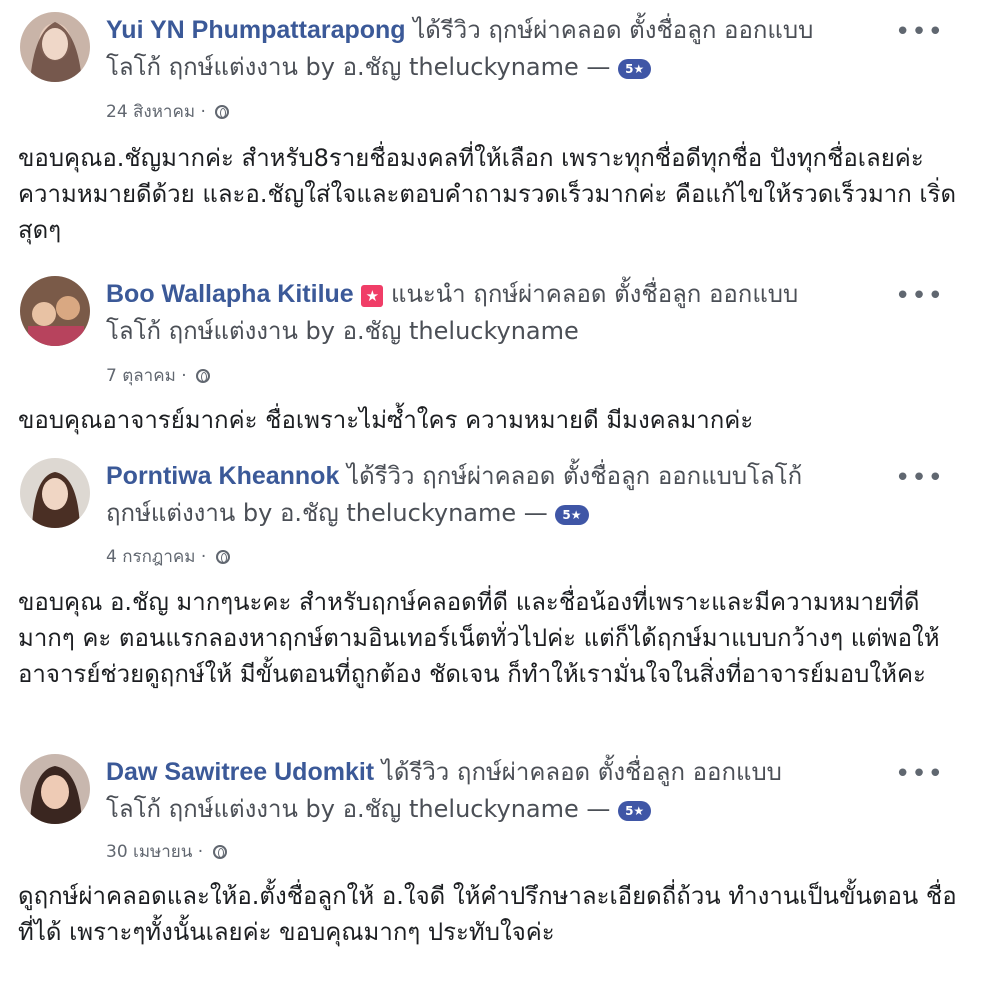 The image size is (1000, 1000). I want to click on reviewer-name: Yui YN Phumpattarapong, so click(256, 30).